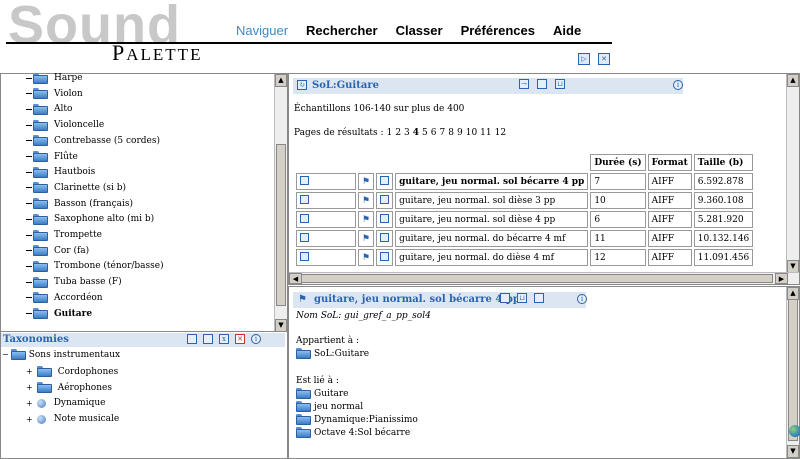 The width and height of the screenshot is (800, 459). Describe the element at coordinates (64, 298) in the screenshot. I see `list-item: Accordéon` at that location.